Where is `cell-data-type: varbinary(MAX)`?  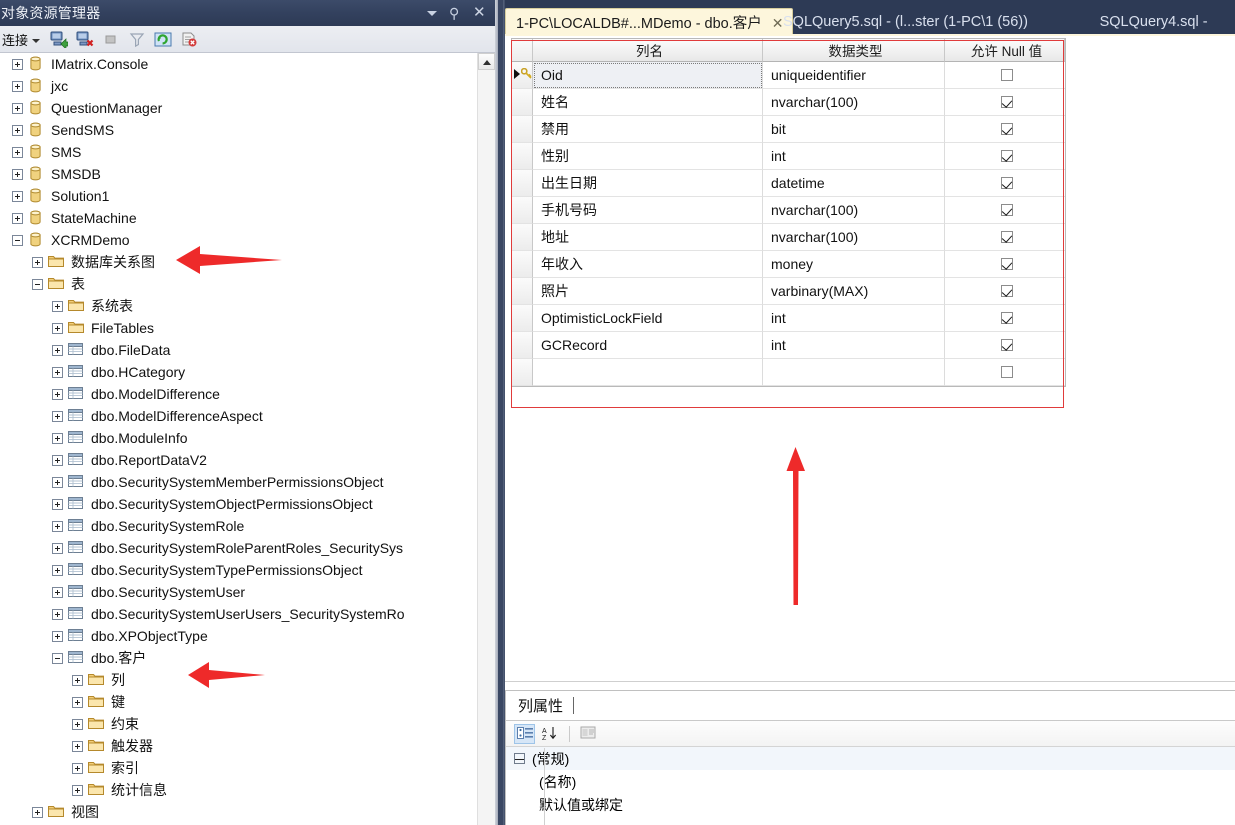
cell-data-type: varbinary(MAX) is located at coordinates (854, 291).